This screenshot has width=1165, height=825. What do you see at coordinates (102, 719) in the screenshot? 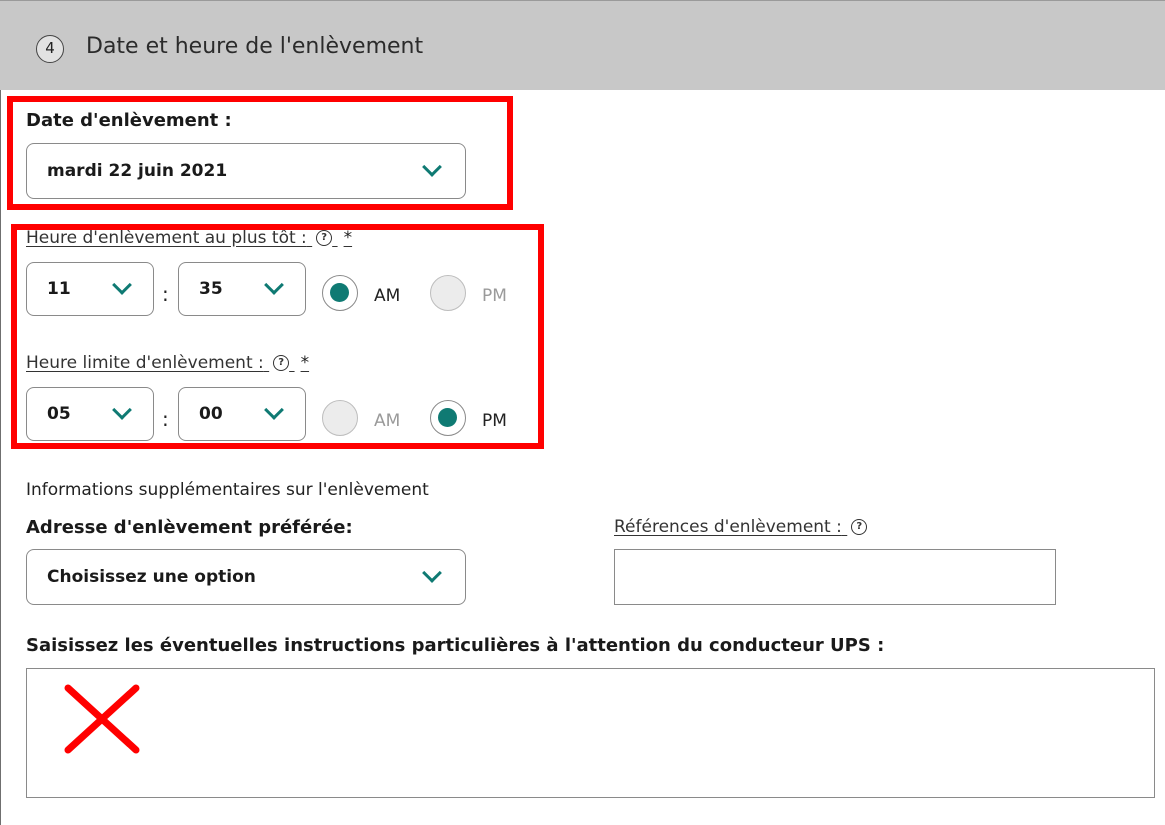
I see `red-x-mark-icon` at bounding box center [102, 719].